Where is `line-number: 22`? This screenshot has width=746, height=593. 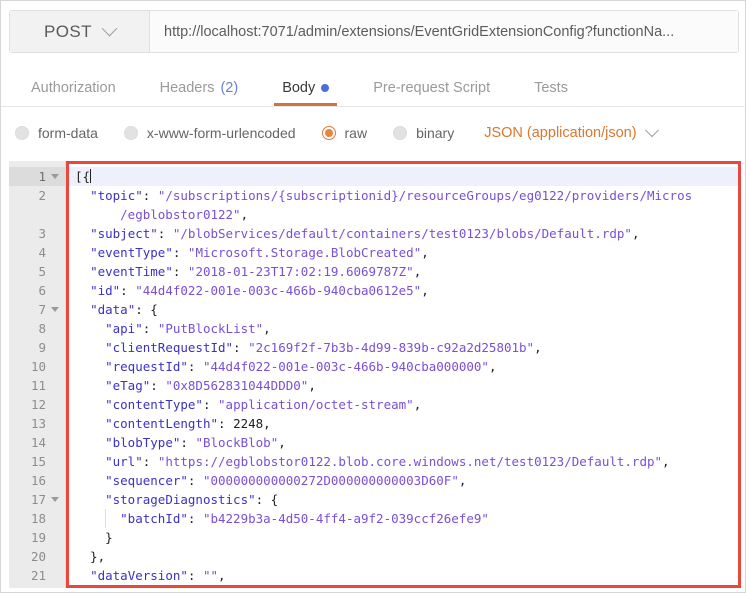 line-number: 22 is located at coordinates (38, 586).